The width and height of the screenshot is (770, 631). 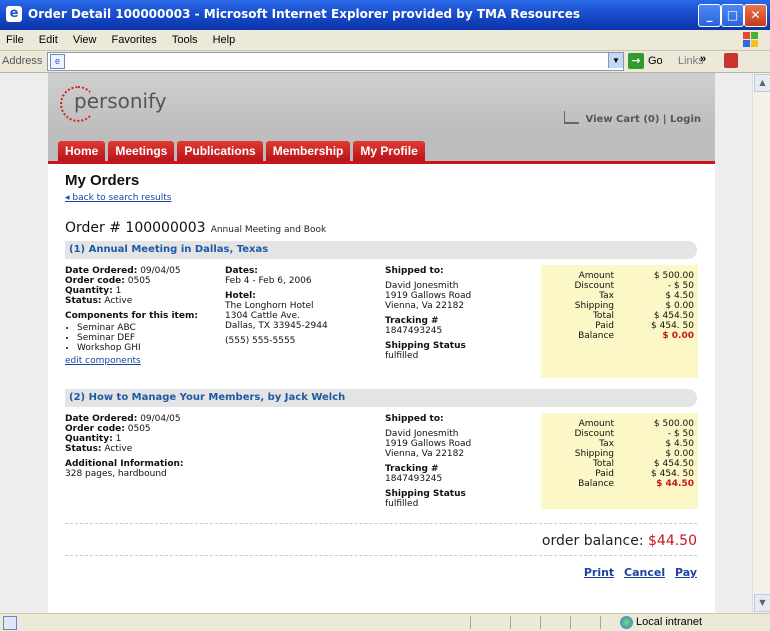 What do you see at coordinates (623, 119) in the screenshot?
I see `view-cart-link: View Cart (0)` at bounding box center [623, 119].